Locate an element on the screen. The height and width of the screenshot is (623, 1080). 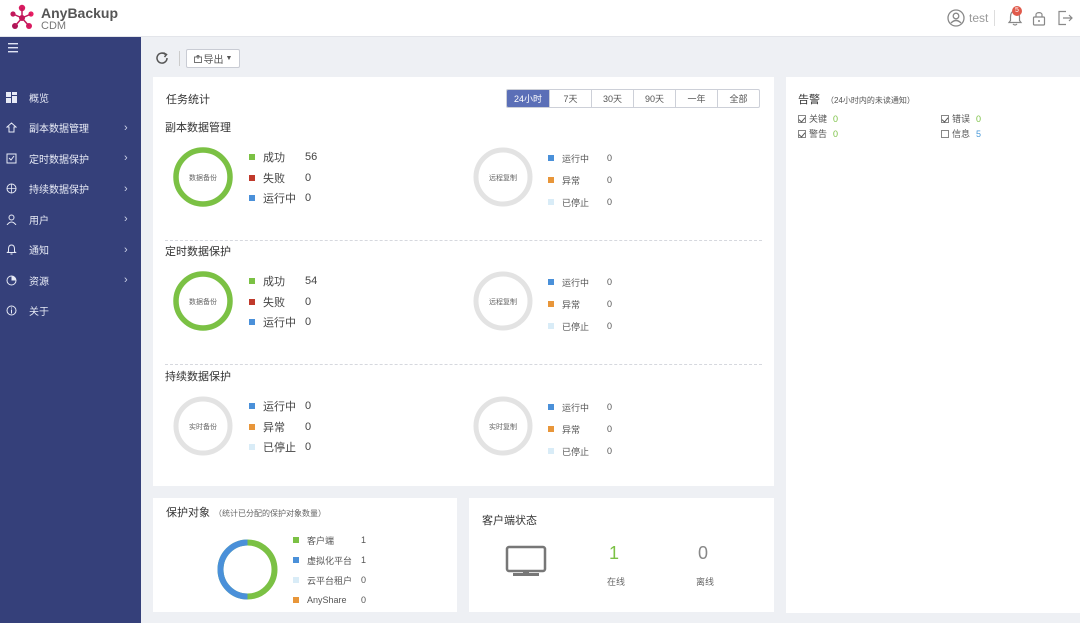
sidebar-item-label: 用户 is located at coordinates (39, 221).